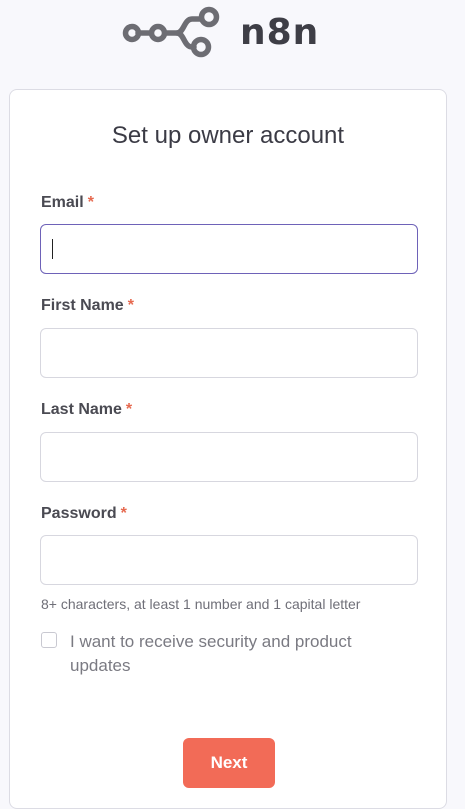 This screenshot has width=465, height=809. I want to click on updates-checkbox, so click(49, 640).